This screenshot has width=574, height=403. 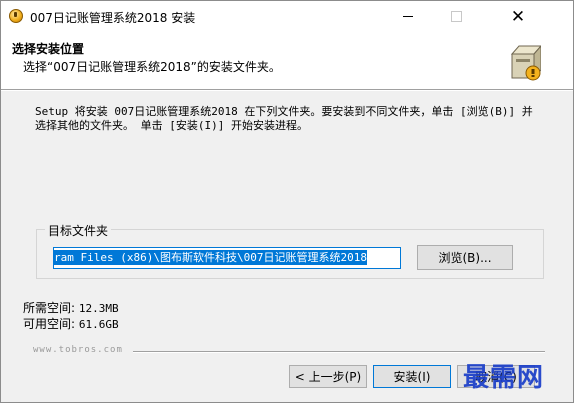 I want to click on minimize-icon, so click(x=408, y=16).